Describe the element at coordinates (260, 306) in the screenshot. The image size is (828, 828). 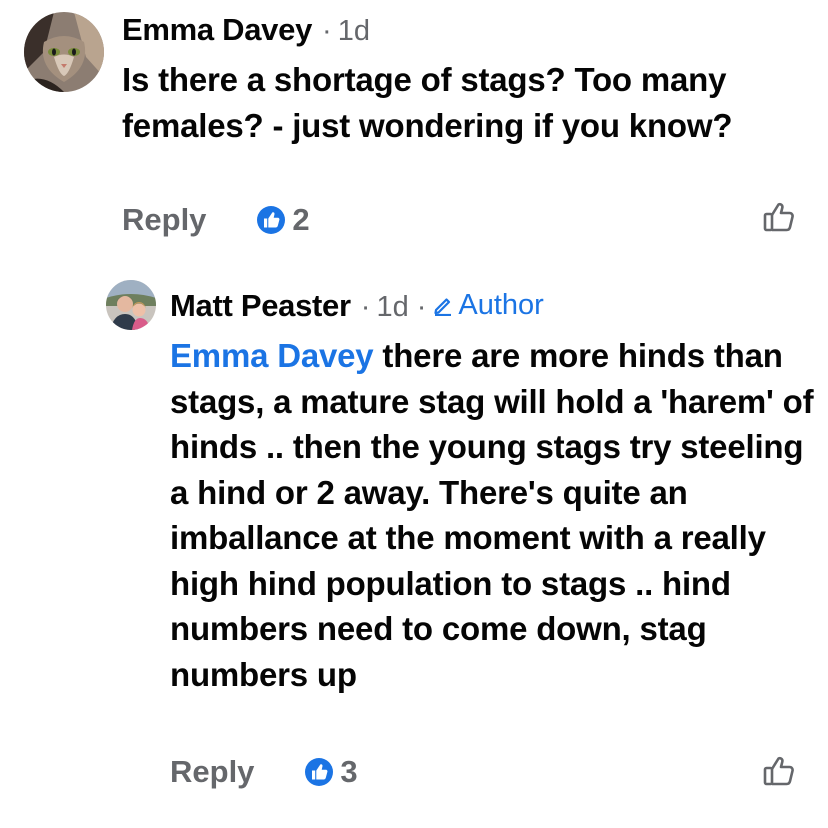
I see `author-name: Matt Peaster` at that location.